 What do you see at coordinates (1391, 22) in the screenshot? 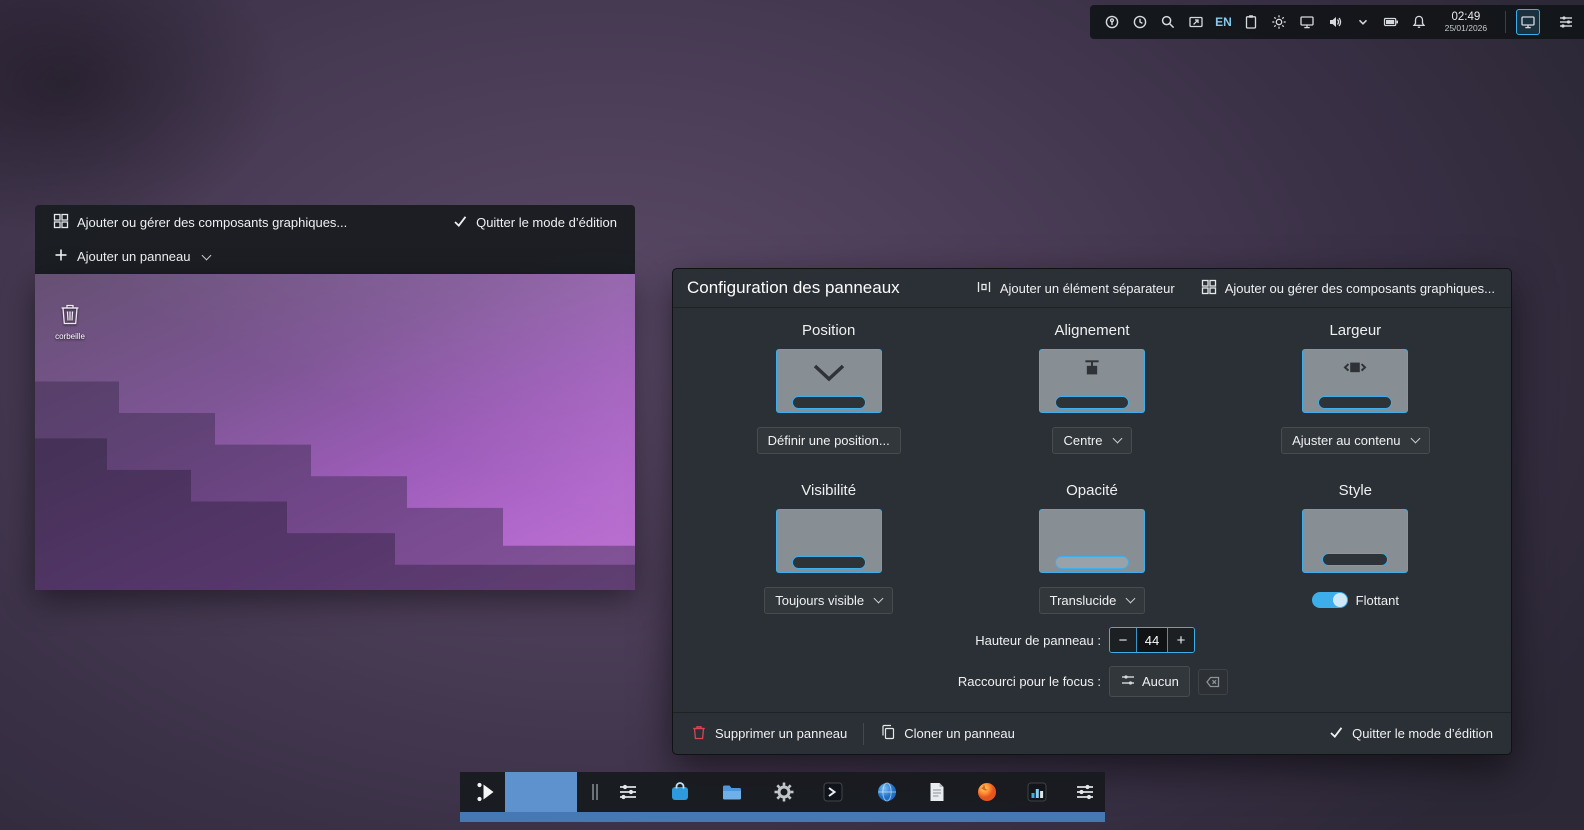
I see `battery-icon` at bounding box center [1391, 22].